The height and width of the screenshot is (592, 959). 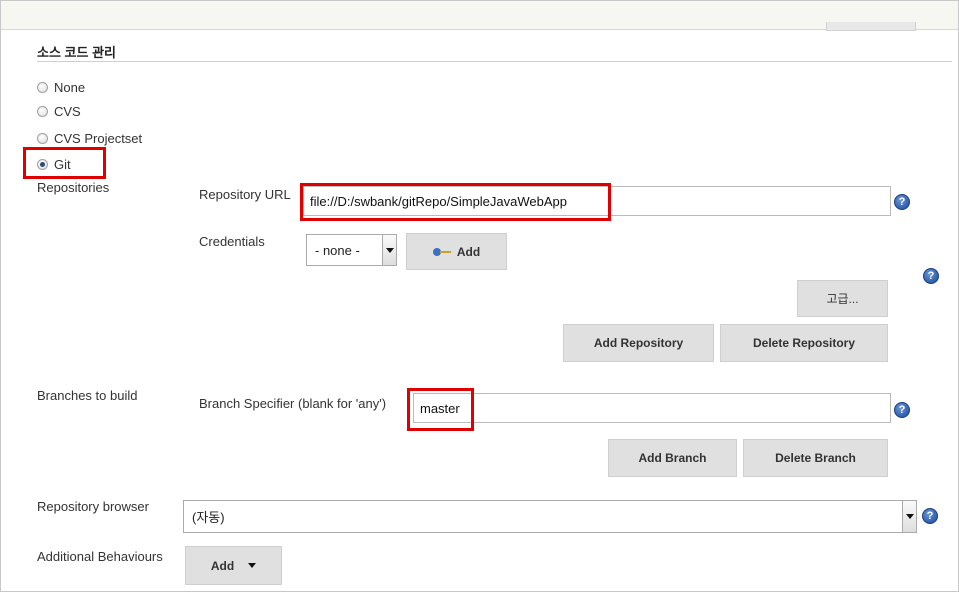 What do you see at coordinates (73, 187) in the screenshot?
I see `repositories-label: Repositories` at bounding box center [73, 187].